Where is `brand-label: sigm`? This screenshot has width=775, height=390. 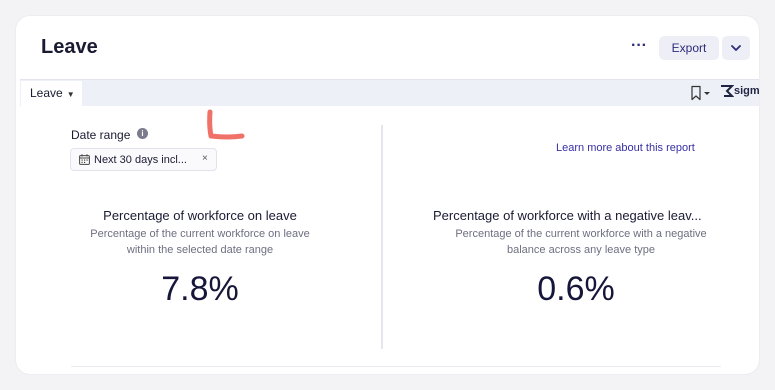
brand-label: sigm is located at coordinates (746, 90).